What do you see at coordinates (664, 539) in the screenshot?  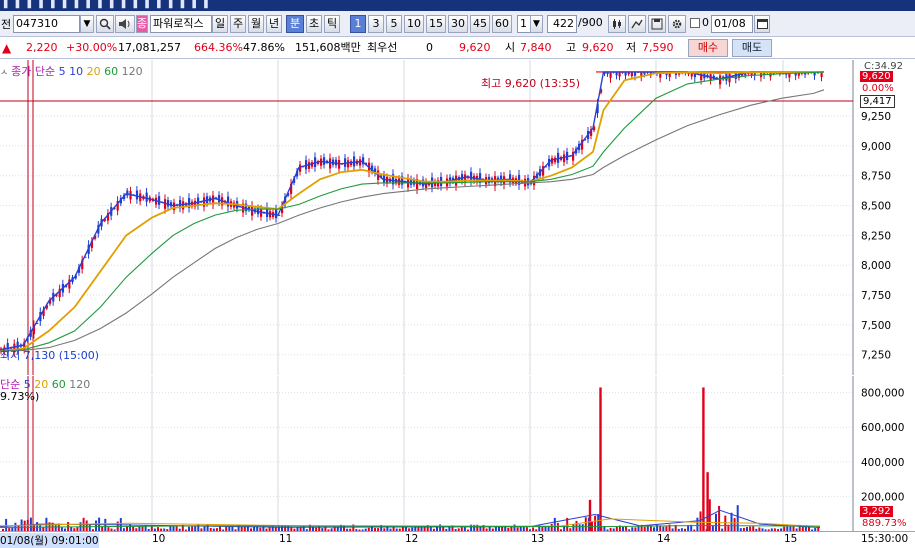 I see `x-axis-hour-14: 14` at bounding box center [664, 539].